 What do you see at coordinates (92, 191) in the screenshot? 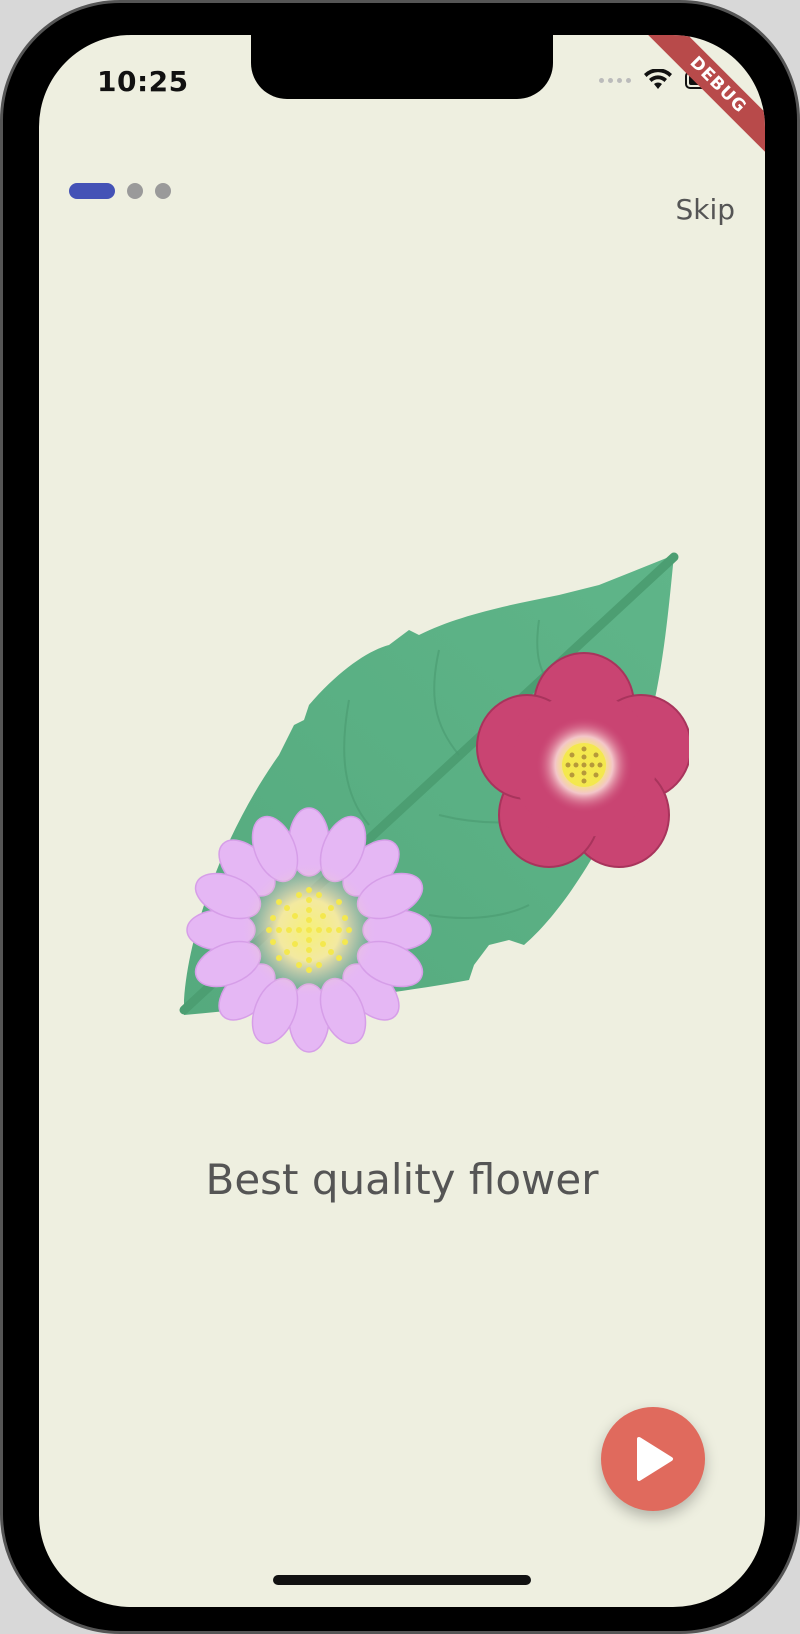
I see `page-indicator-active` at bounding box center [92, 191].